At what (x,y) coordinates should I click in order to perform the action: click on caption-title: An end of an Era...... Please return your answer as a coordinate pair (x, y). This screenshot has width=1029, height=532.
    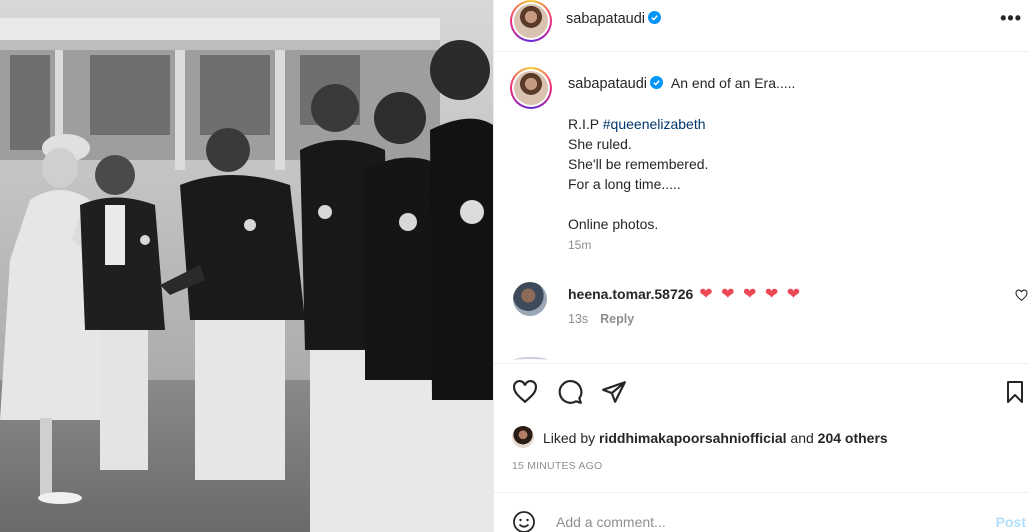
    Looking at the image, I should click on (733, 83).